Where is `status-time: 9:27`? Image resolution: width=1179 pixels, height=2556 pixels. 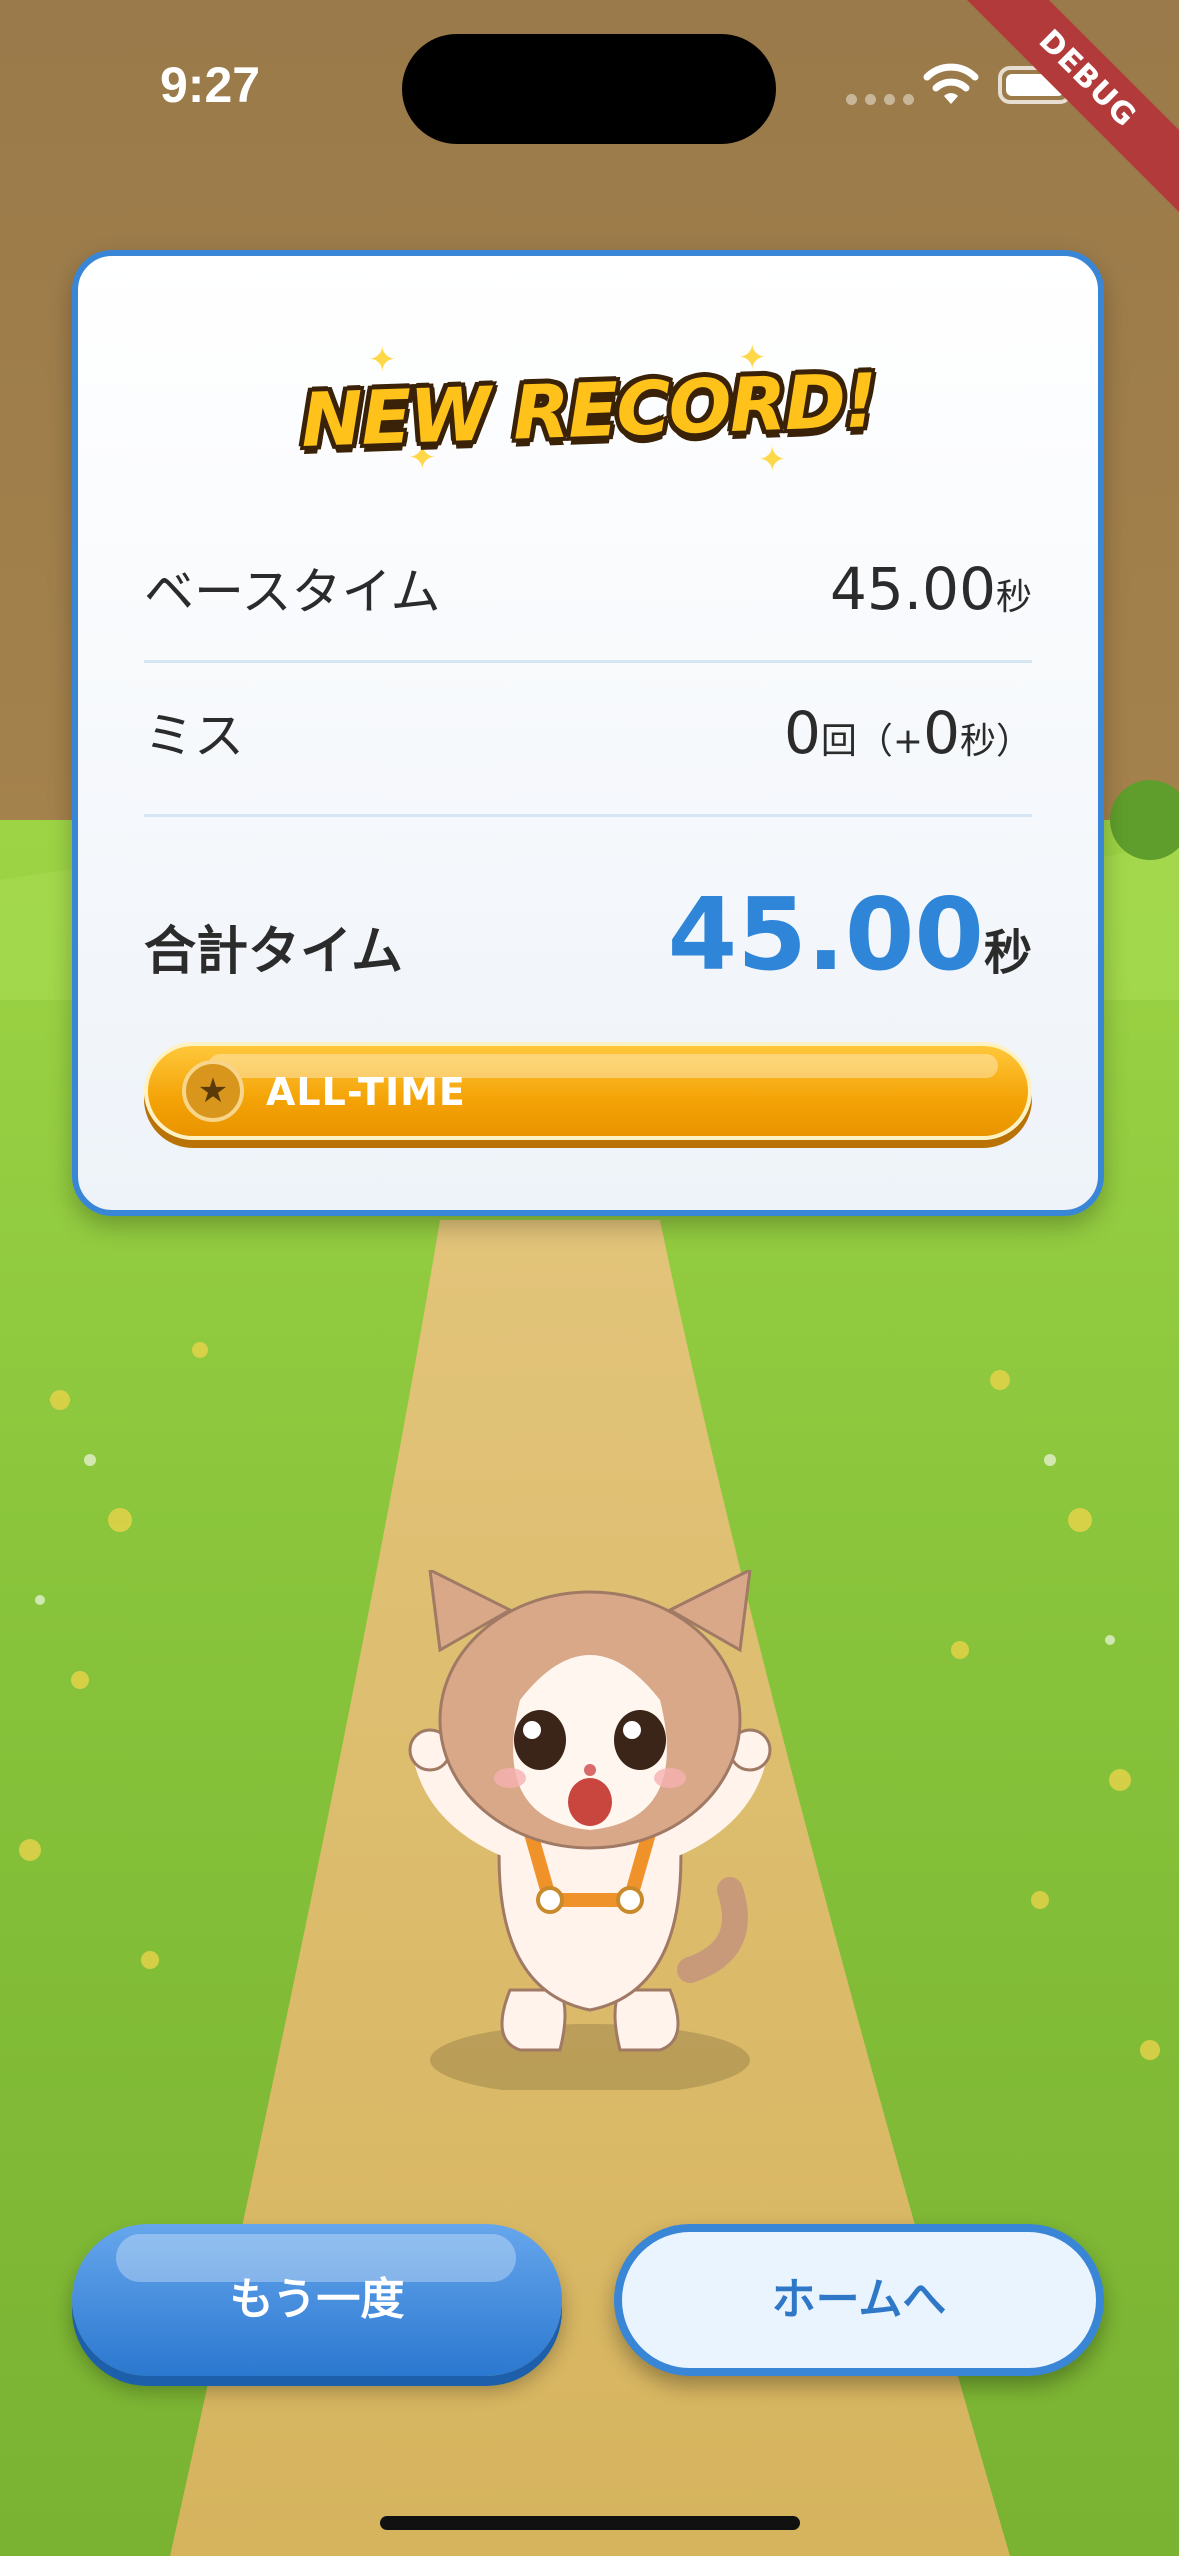 status-time: 9:27 is located at coordinates (210, 85).